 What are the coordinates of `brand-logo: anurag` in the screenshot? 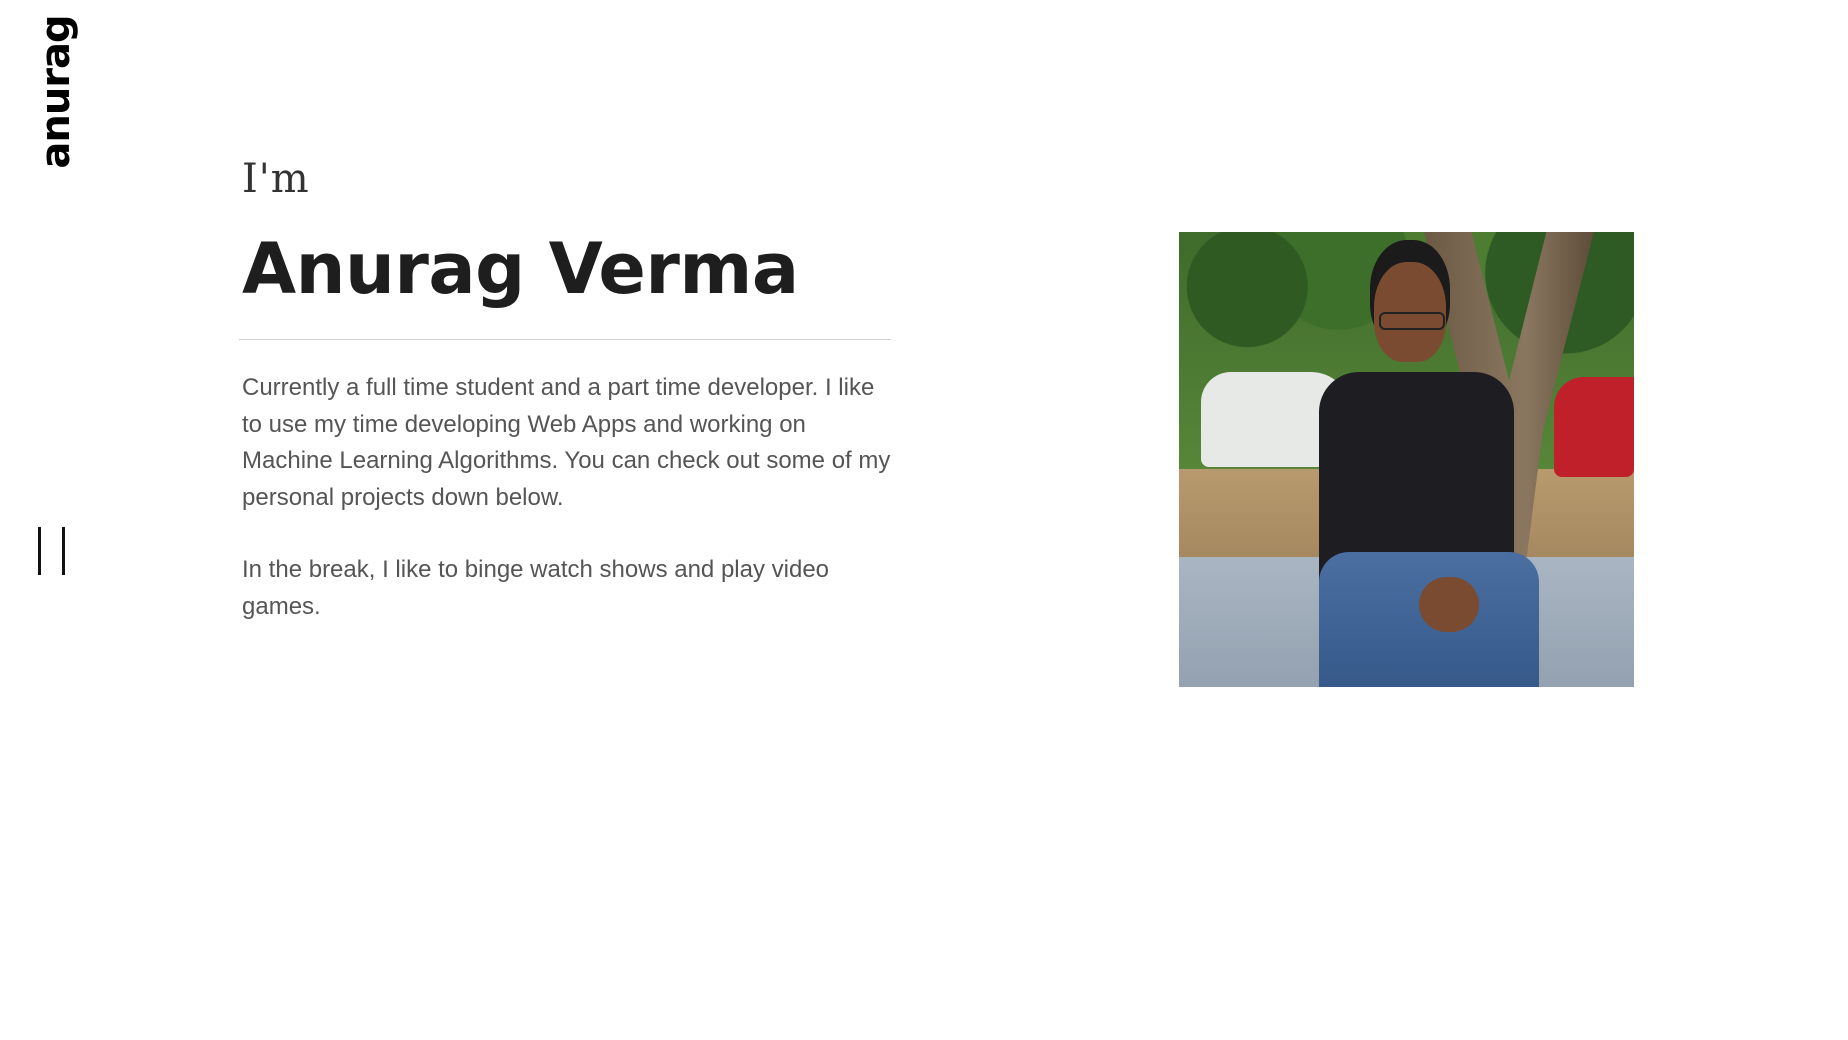 It's located at (56, 92).